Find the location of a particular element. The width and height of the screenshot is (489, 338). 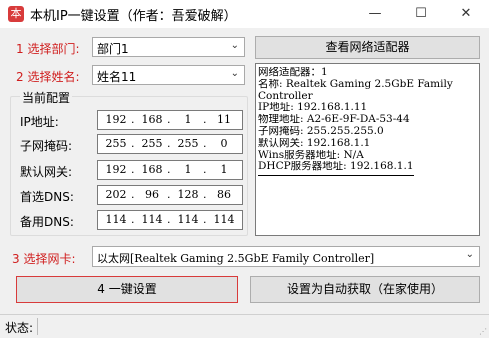

title-bar: 本 本机IP一键设置（作者：吾爱破解） — ☐ ✕ is located at coordinates (244, 14).